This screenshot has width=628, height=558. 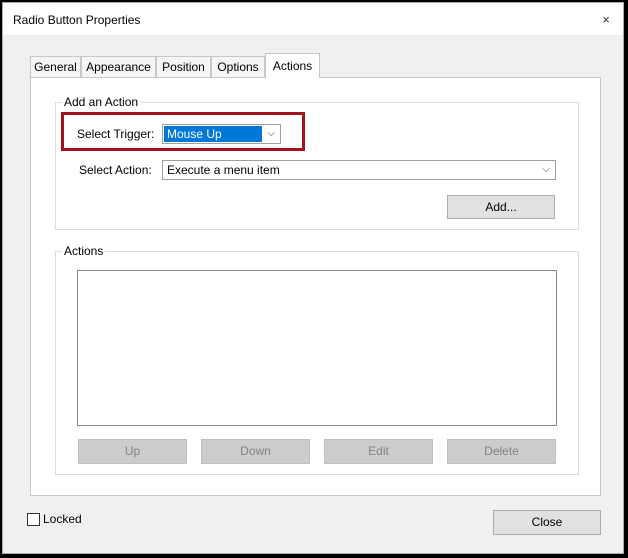 I want to click on up-button: Up, so click(x=132, y=451).